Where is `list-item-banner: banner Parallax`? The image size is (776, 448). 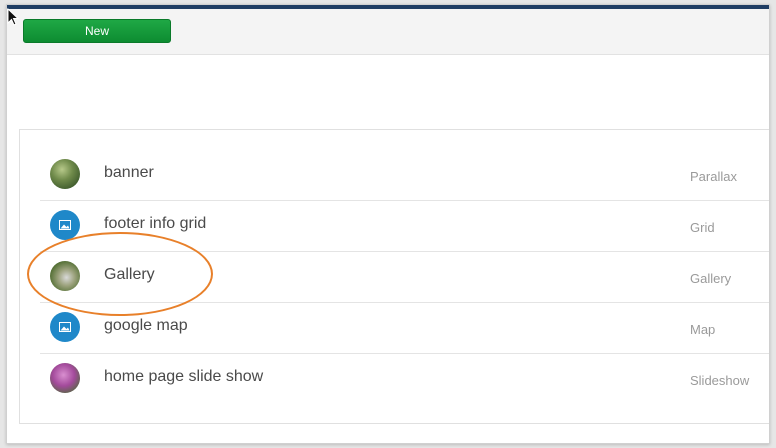 list-item-banner: banner Parallax is located at coordinates (404, 175).